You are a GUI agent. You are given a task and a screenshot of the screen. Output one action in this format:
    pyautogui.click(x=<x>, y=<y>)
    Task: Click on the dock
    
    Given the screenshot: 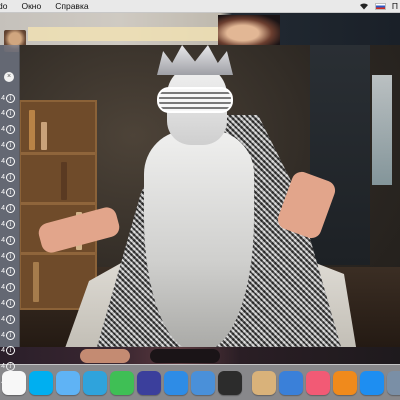 What is the action you would take?
    pyautogui.click(x=200, y=382)
    